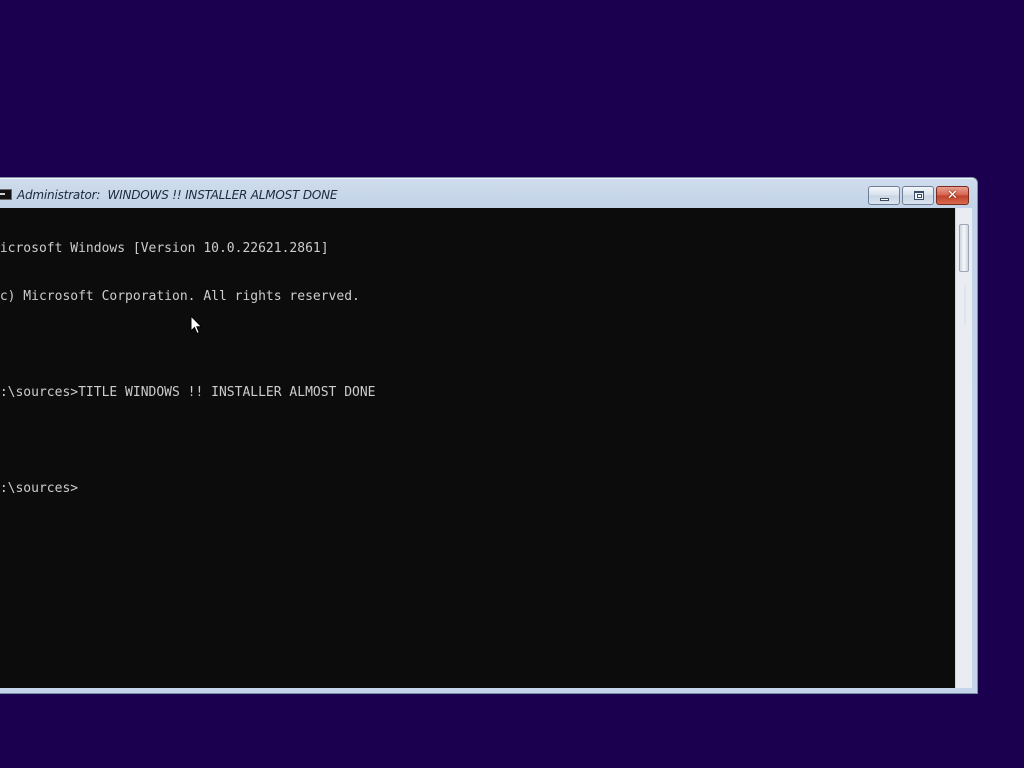 The height and width of the screenshot is (768, 1024). I want to click on scrollbar-thumb, so click(964, 248).